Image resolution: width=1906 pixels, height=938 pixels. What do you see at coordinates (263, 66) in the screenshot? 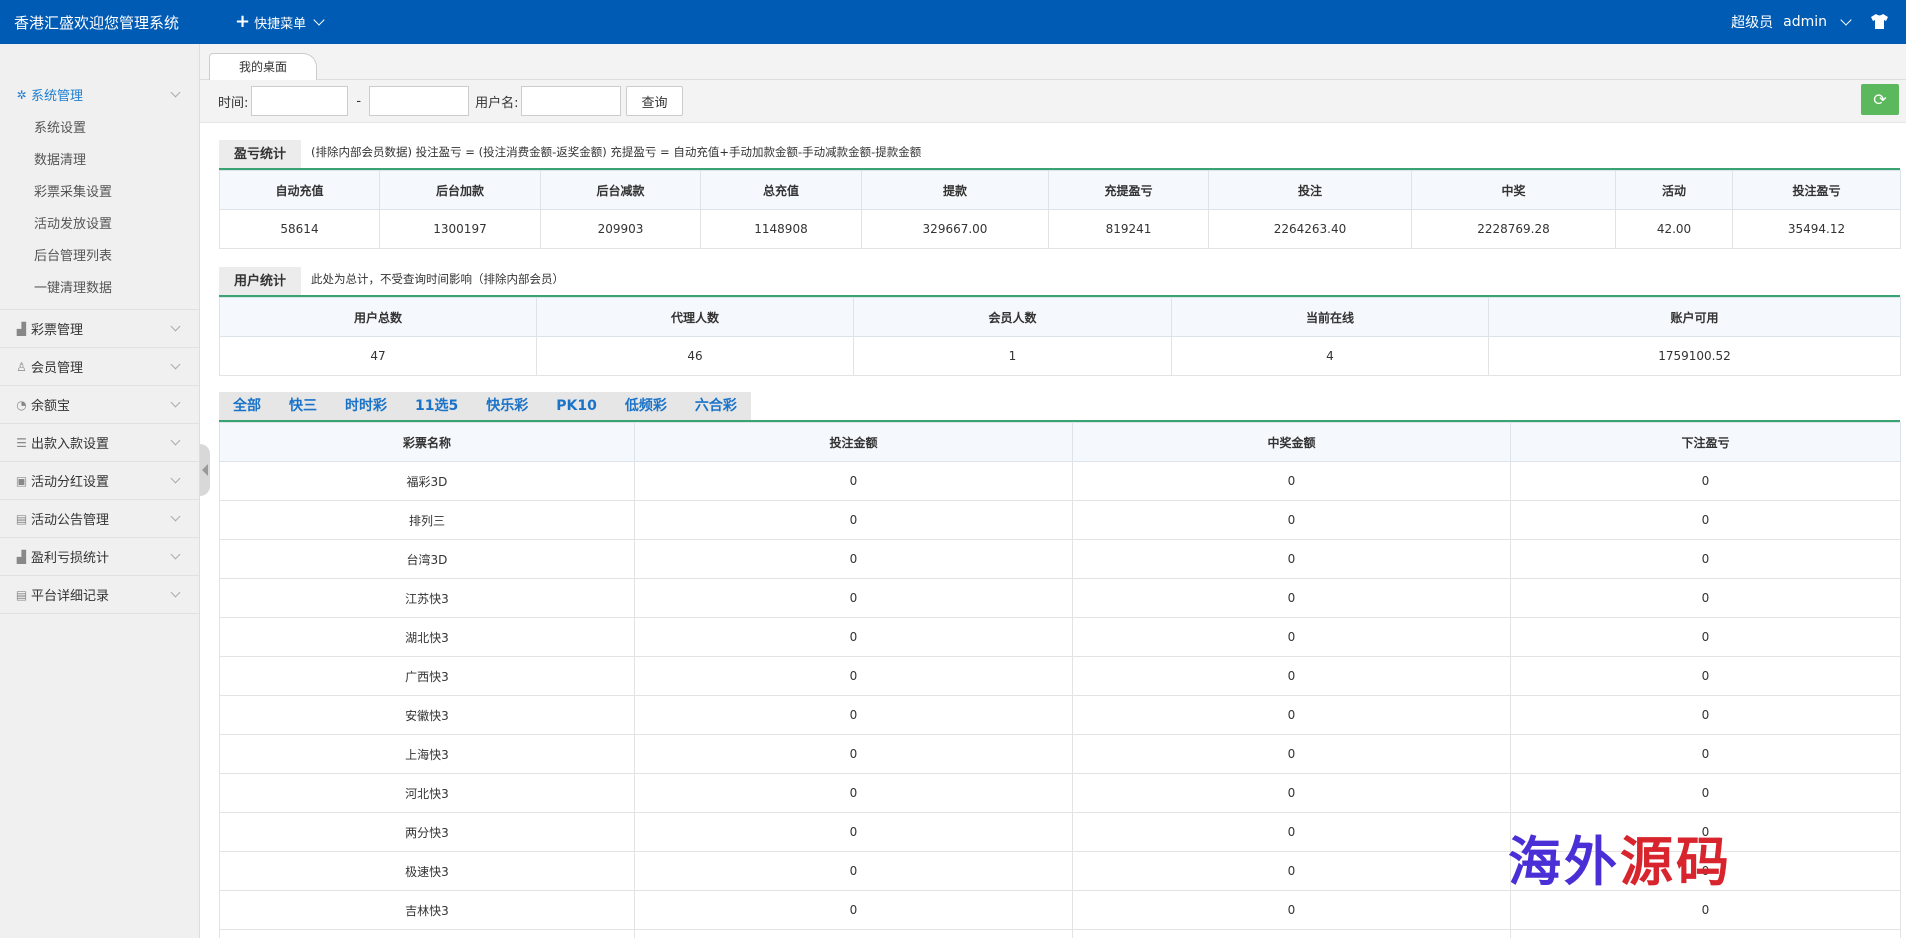
I see `tab-my-desktop: 我的桌面` at bounding box center [263, 66].